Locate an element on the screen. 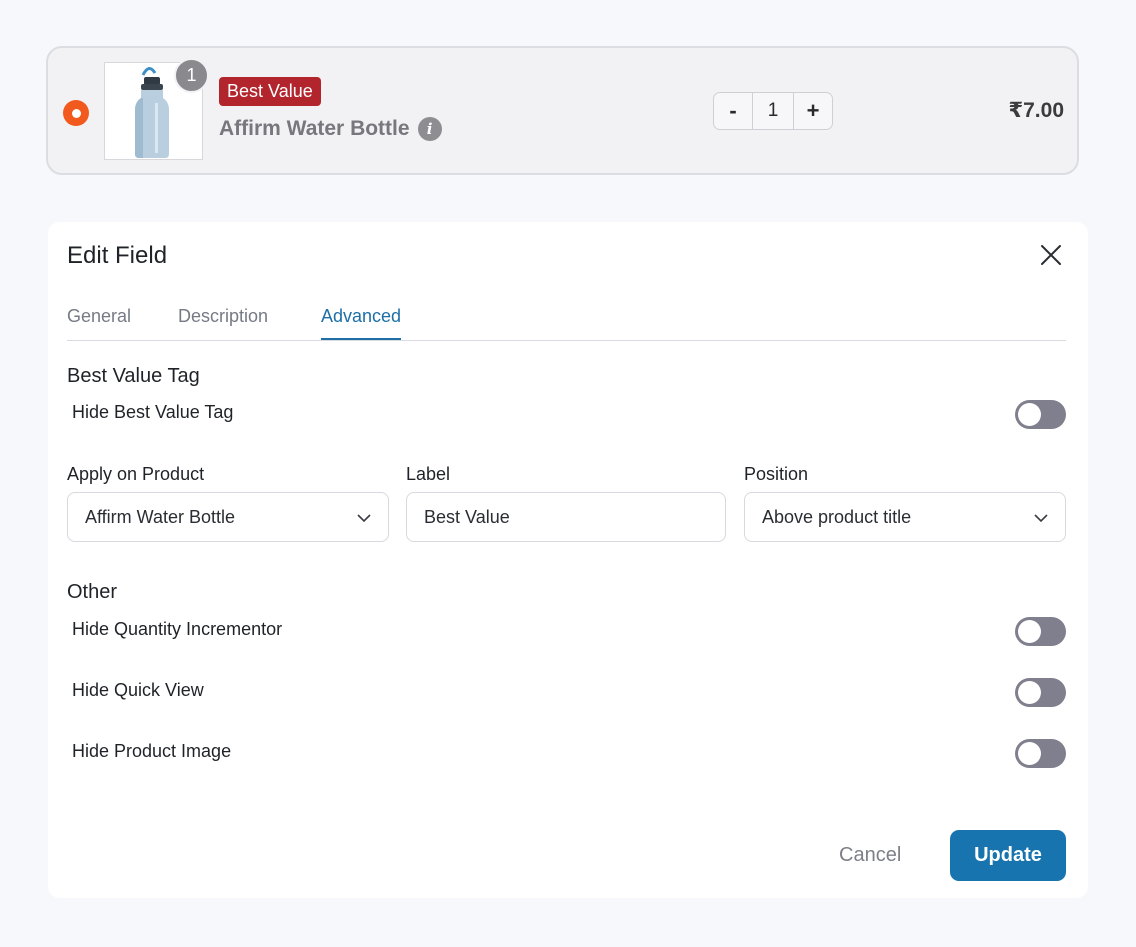 This screenshot has width=1136, height=947. position-select: Above product title is located at coordinates (905, 517).